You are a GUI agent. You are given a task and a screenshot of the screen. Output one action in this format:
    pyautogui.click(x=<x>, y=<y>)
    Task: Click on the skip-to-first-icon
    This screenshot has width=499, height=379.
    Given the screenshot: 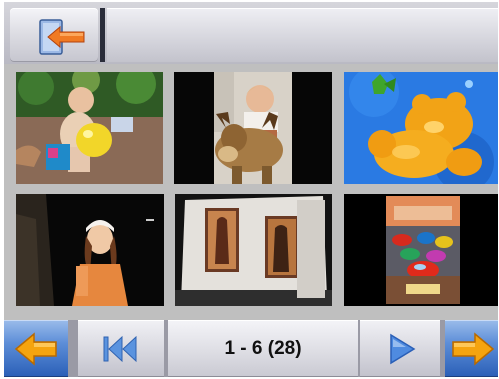 What is the action you would take?
    pyautogui.click(x=121, y=349)
    